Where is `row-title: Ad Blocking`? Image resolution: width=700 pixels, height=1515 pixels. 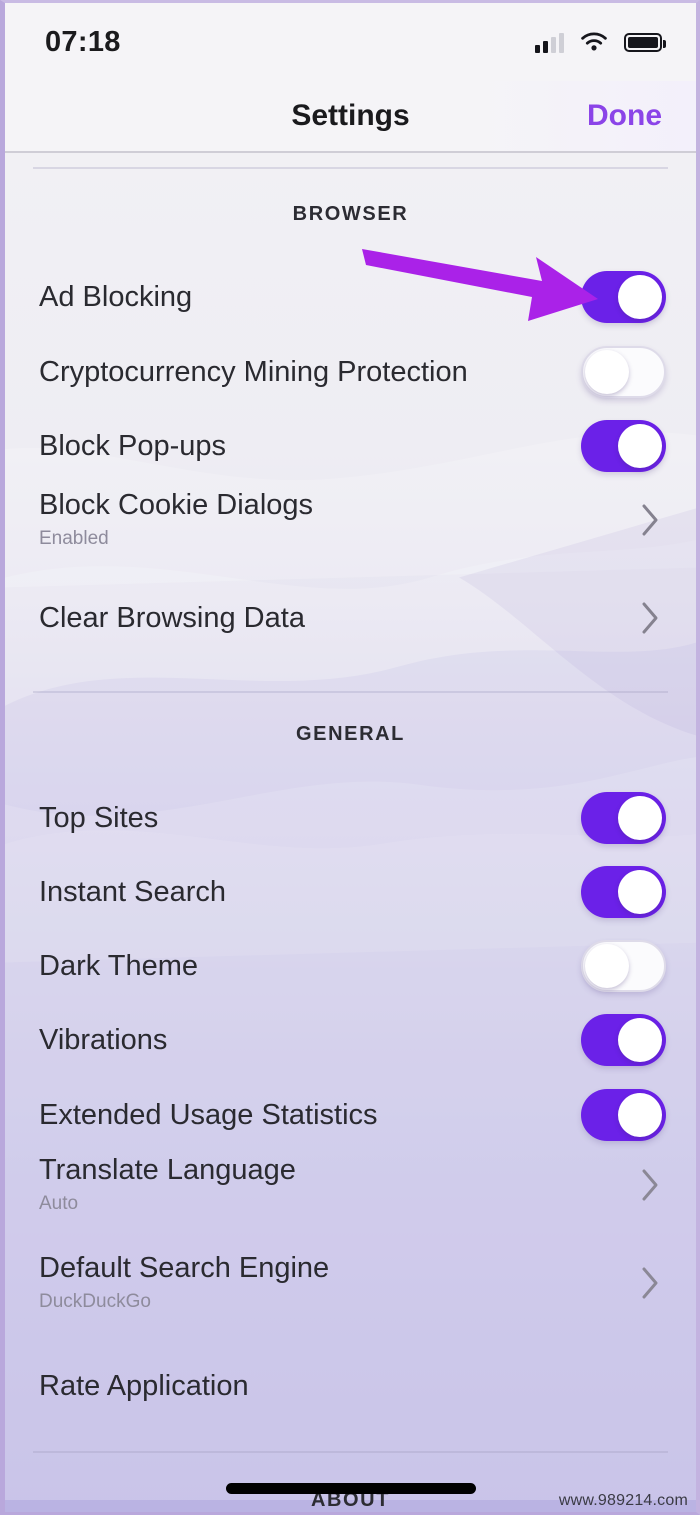
row-title: Ad Blocking is located at coordinates (116, 296).